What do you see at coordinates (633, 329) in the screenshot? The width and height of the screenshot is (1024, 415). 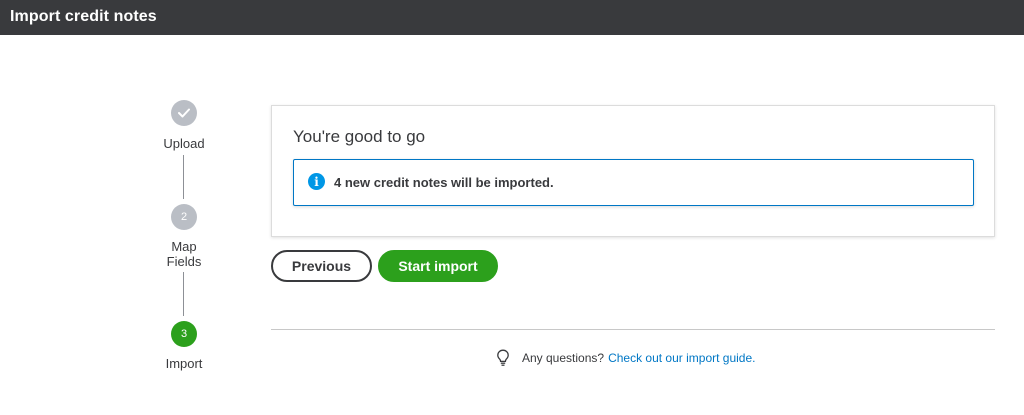 I see `divider` at bounding box center [633, 329].